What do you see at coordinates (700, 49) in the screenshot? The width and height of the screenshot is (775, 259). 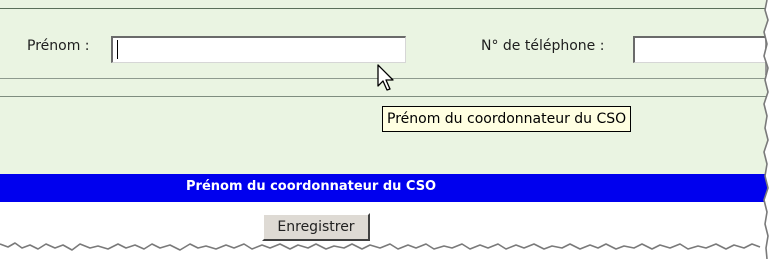 I see `telephone-input` at bounding box center [700, 49].